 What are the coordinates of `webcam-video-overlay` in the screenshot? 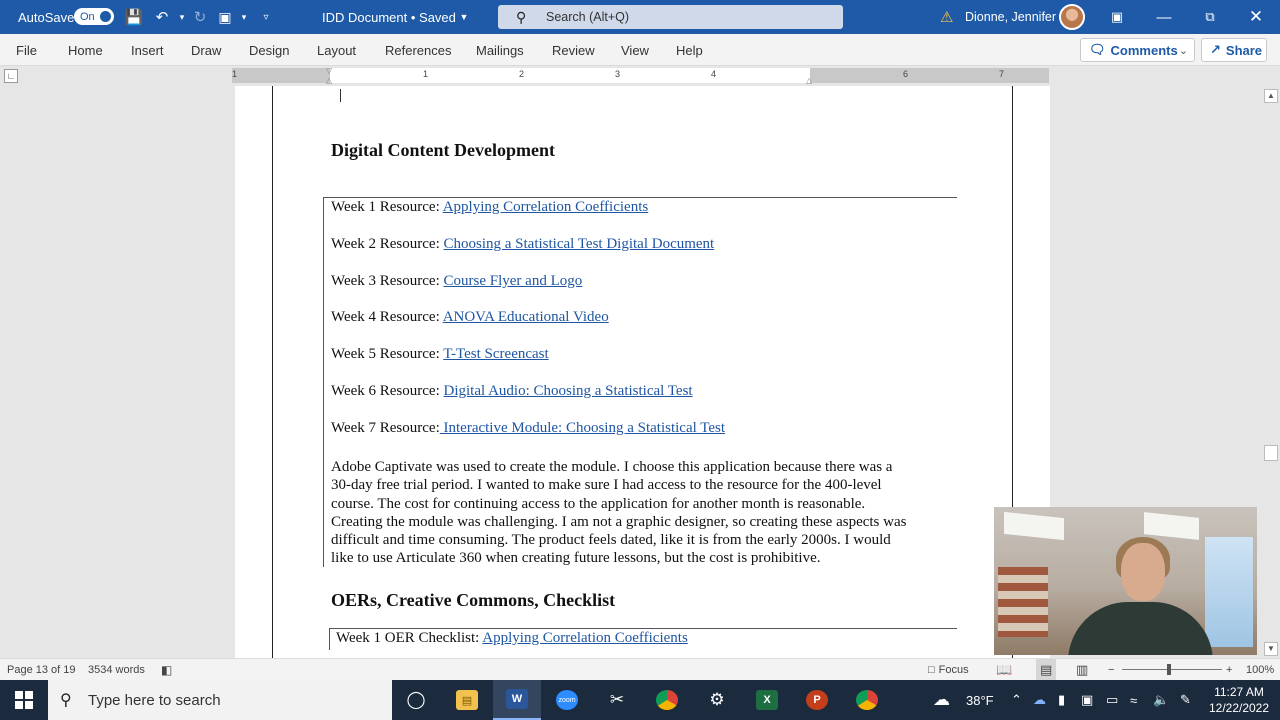 It's located at (1125, 581).